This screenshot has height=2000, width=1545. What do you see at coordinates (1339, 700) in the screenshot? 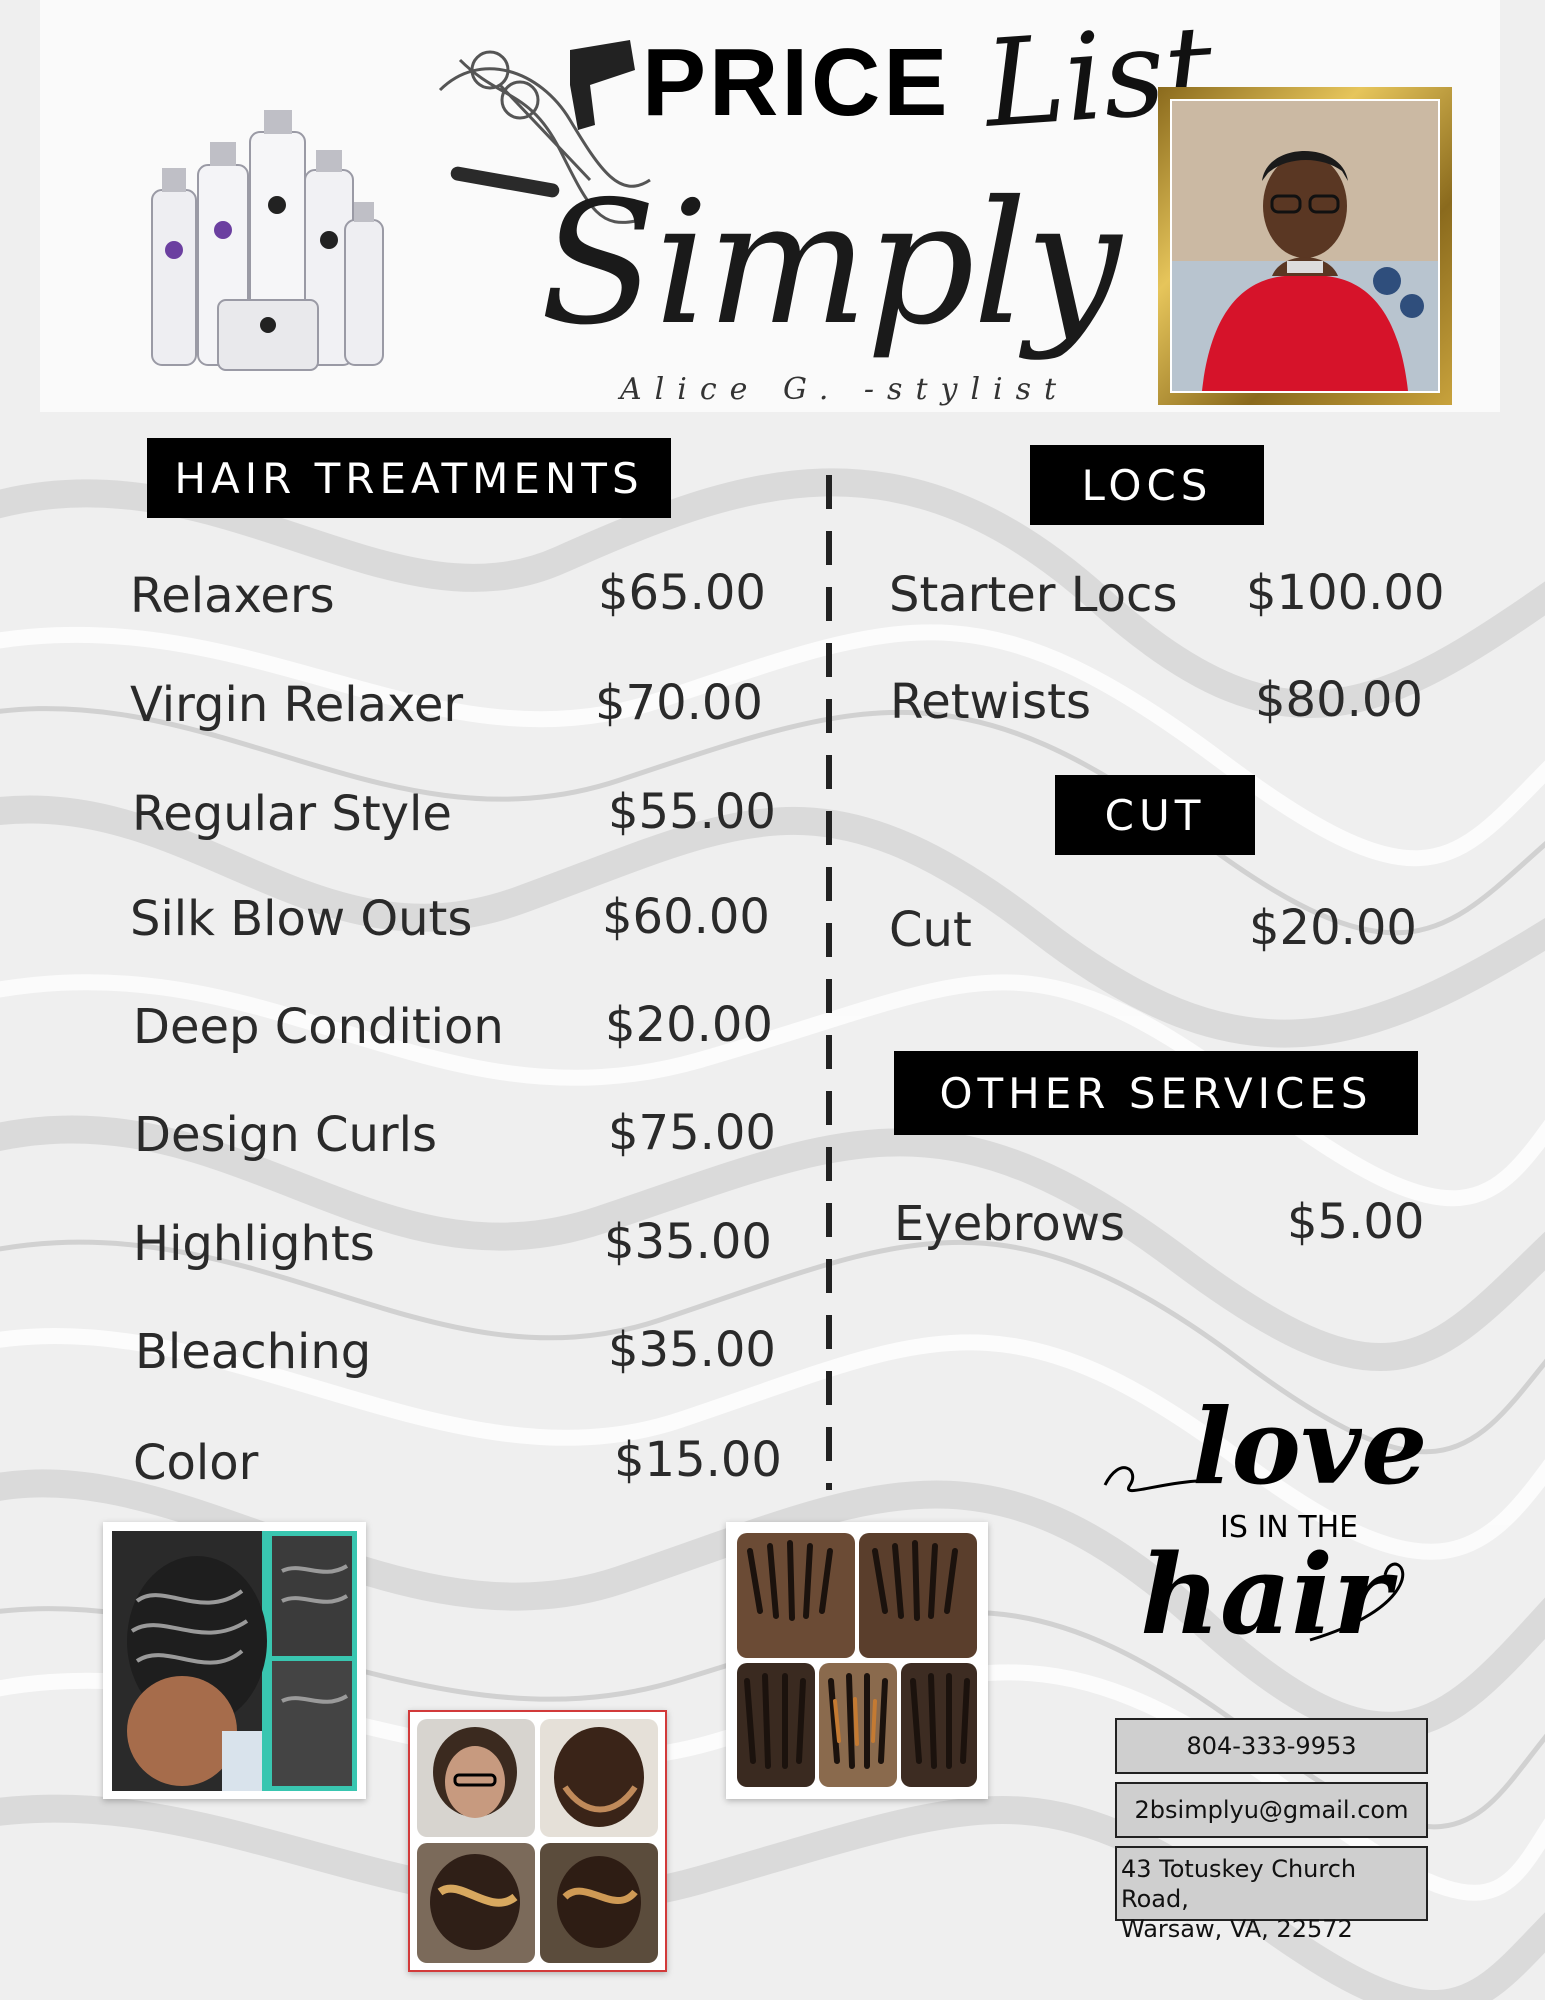
I see `service-price-retwists: $80.00` at bounding box center [1339, 700].